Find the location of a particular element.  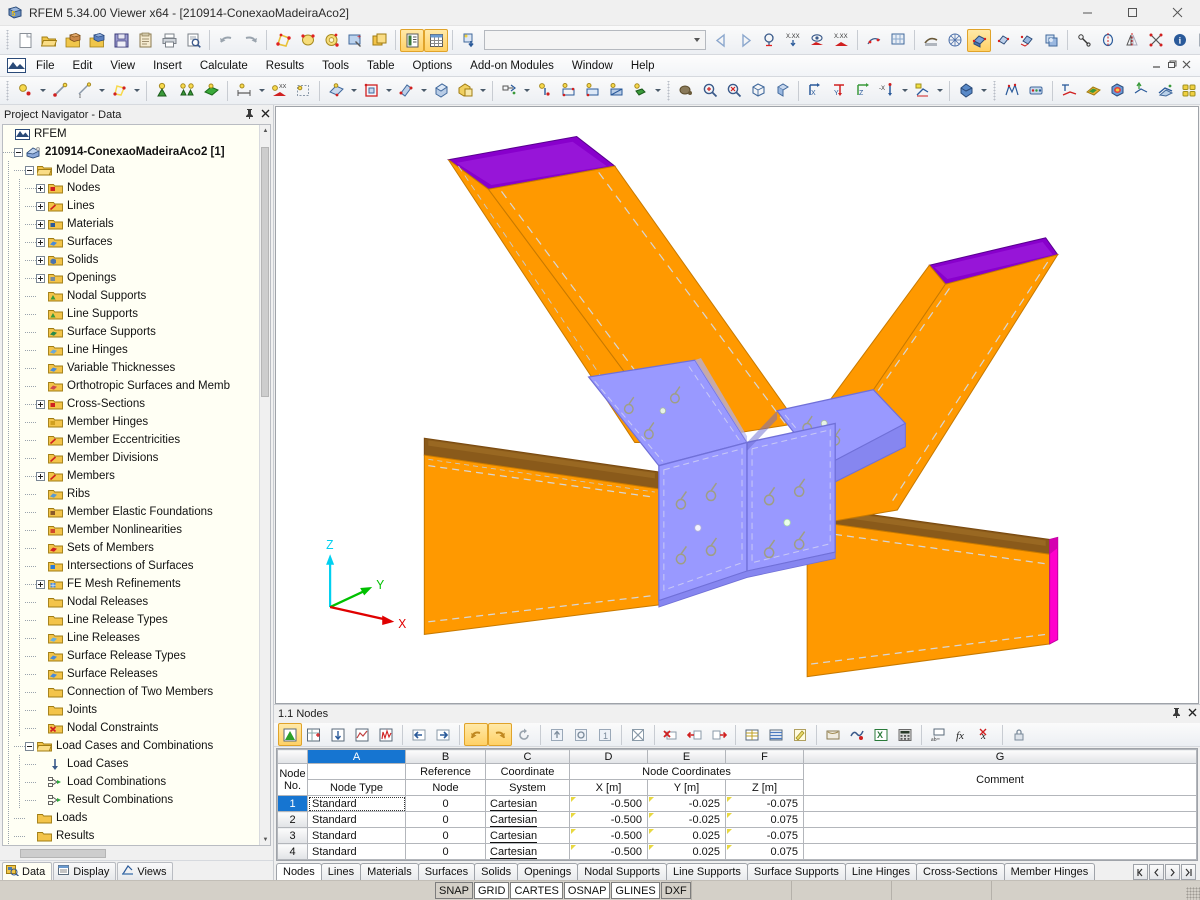

table-sort-icon: 1 is located at coordinates (605, 734).